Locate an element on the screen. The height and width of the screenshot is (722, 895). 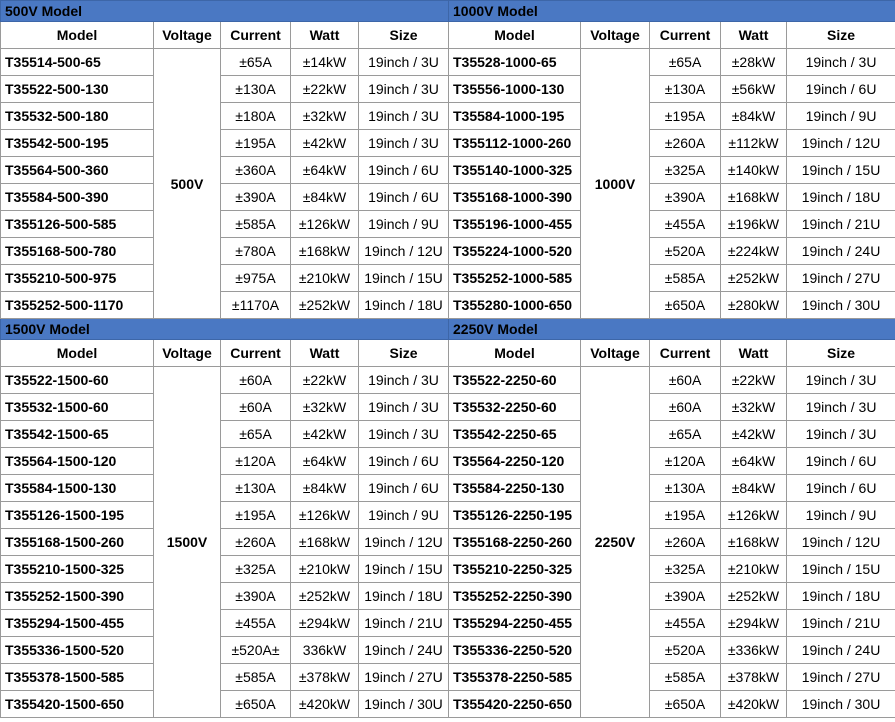
current-cell: ±260A is located at coordinates (685, 143).